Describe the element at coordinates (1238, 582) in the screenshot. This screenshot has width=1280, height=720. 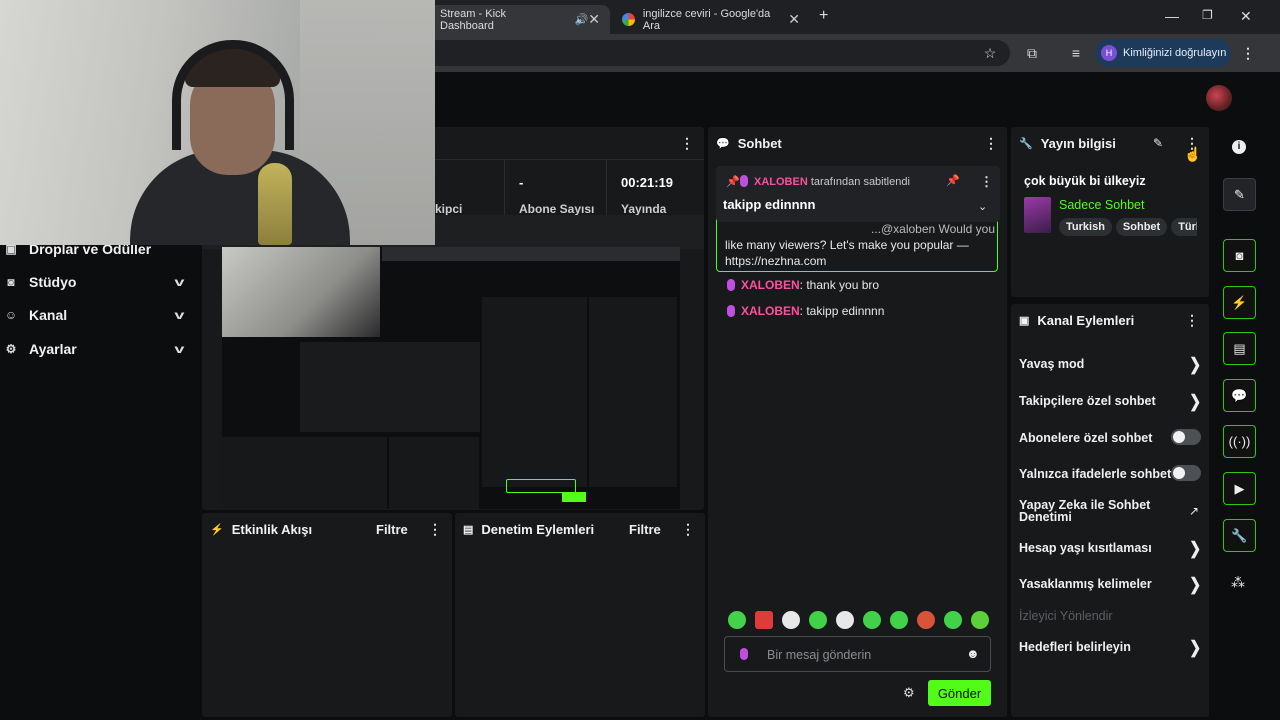
I see `apps-icon: ⁂` at that location.